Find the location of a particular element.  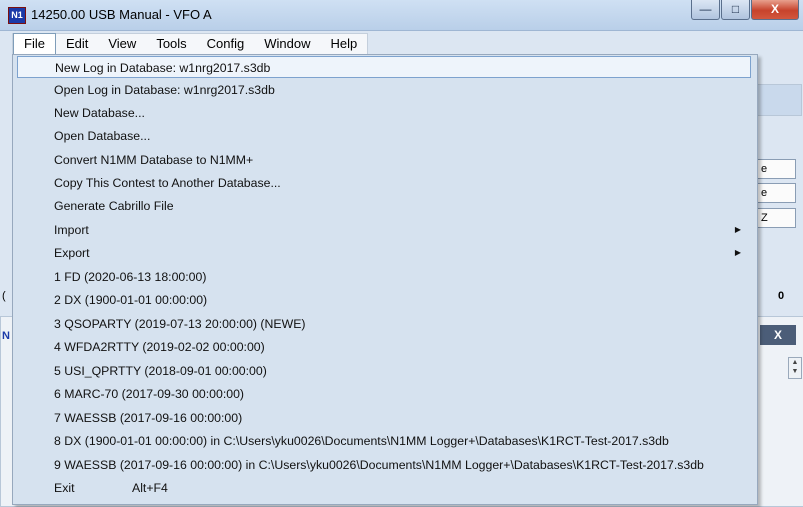

menu-view: View is located at coordinates (122, 45).